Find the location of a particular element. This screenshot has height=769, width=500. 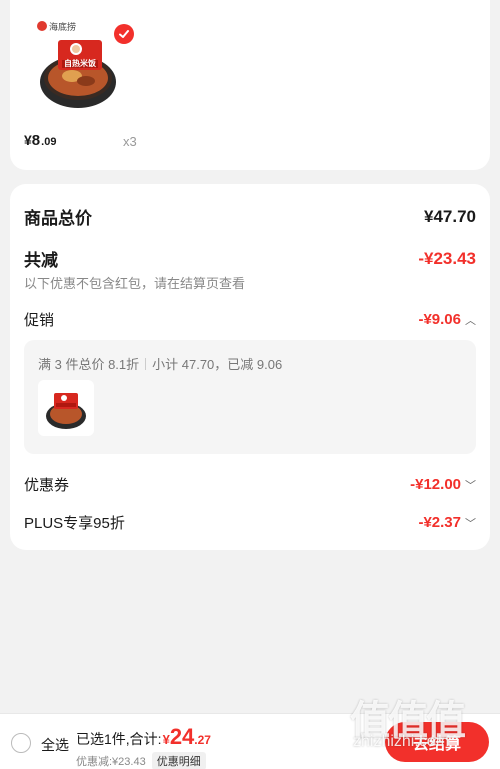

reduction-value: -¥23.43 is located at coordinates (447, 258).